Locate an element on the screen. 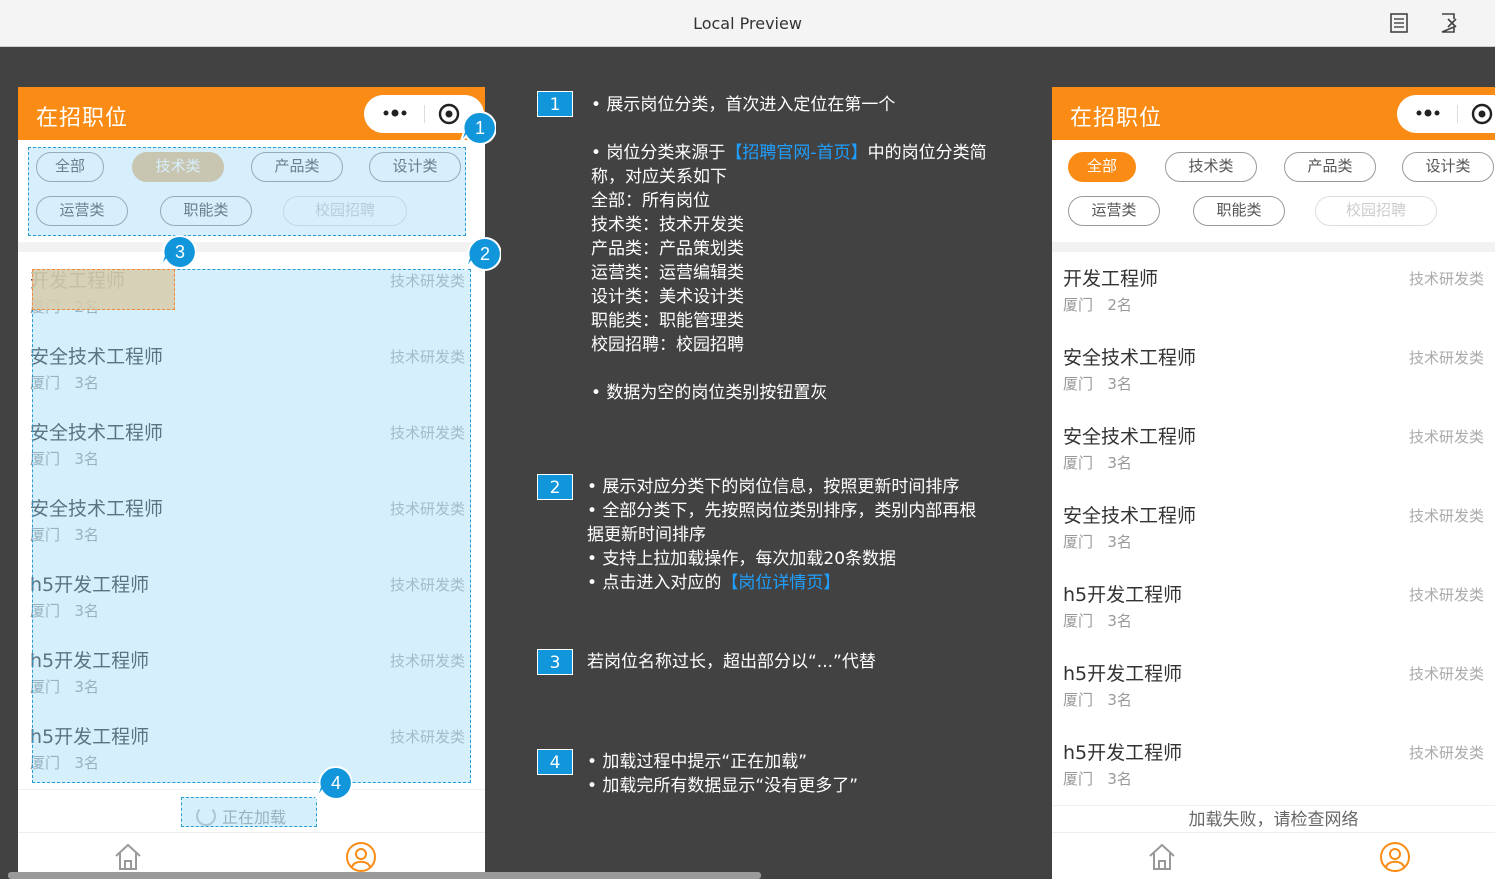 Image resolution: width=1495 pixels, height=879 pixels. window-title: Local Preview is located at coordinates (747, 23).